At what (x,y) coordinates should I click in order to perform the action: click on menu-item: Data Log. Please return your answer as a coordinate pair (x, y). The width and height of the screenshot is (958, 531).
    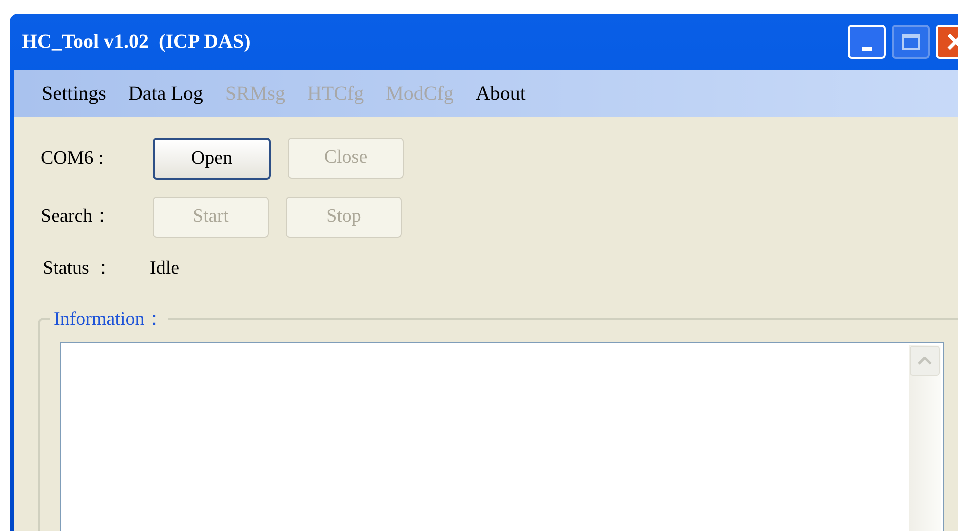
    Looking at the image, I should click on (166, 93).